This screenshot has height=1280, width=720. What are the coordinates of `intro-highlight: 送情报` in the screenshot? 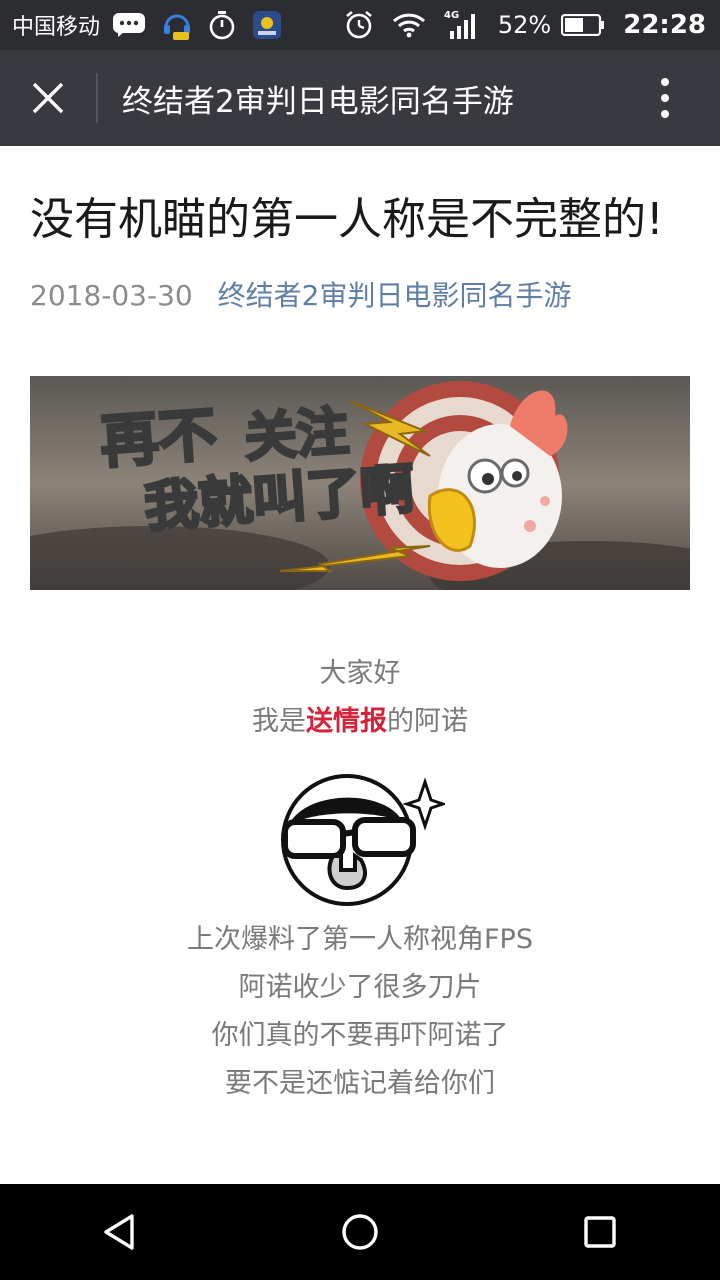 It's located at (346, 721).